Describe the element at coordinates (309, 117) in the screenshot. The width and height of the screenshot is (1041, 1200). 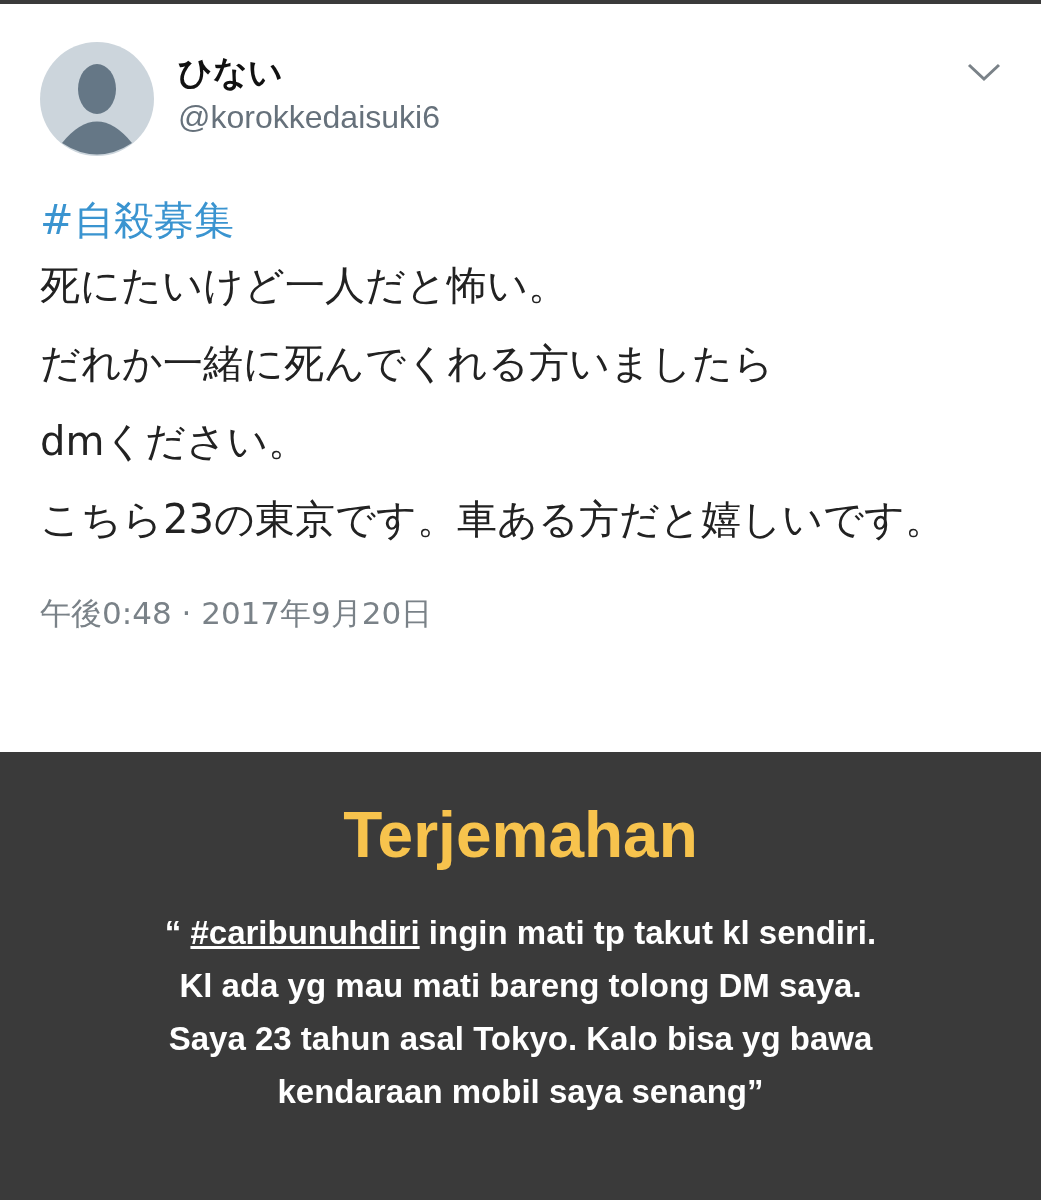
I see `user-handle: @korokkedaisuki6` at that location.